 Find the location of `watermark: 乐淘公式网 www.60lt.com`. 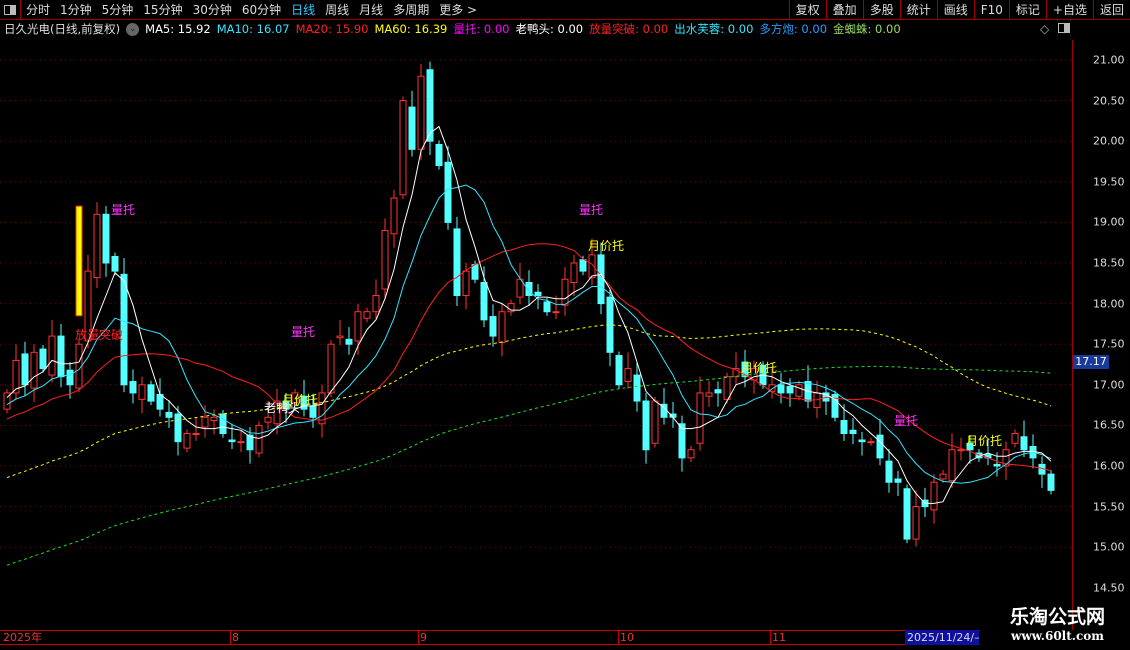

watermark: 乐淘公式网 www.60lt.com is located at coordinates (1057, 625).